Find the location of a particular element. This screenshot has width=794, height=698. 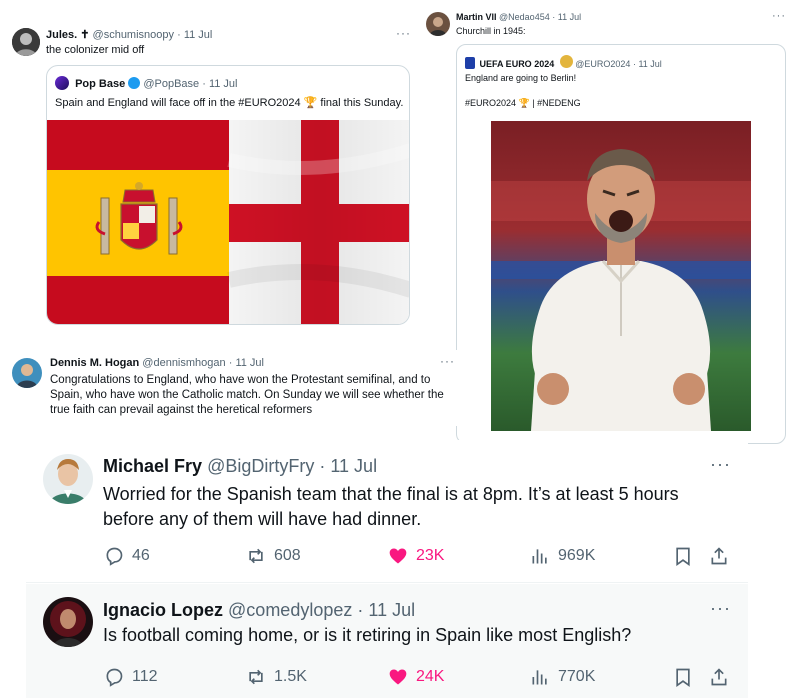

tweet-header: Ignacio Lopez @comedylopez · 11 Jul is located at coordinates (259, 610).